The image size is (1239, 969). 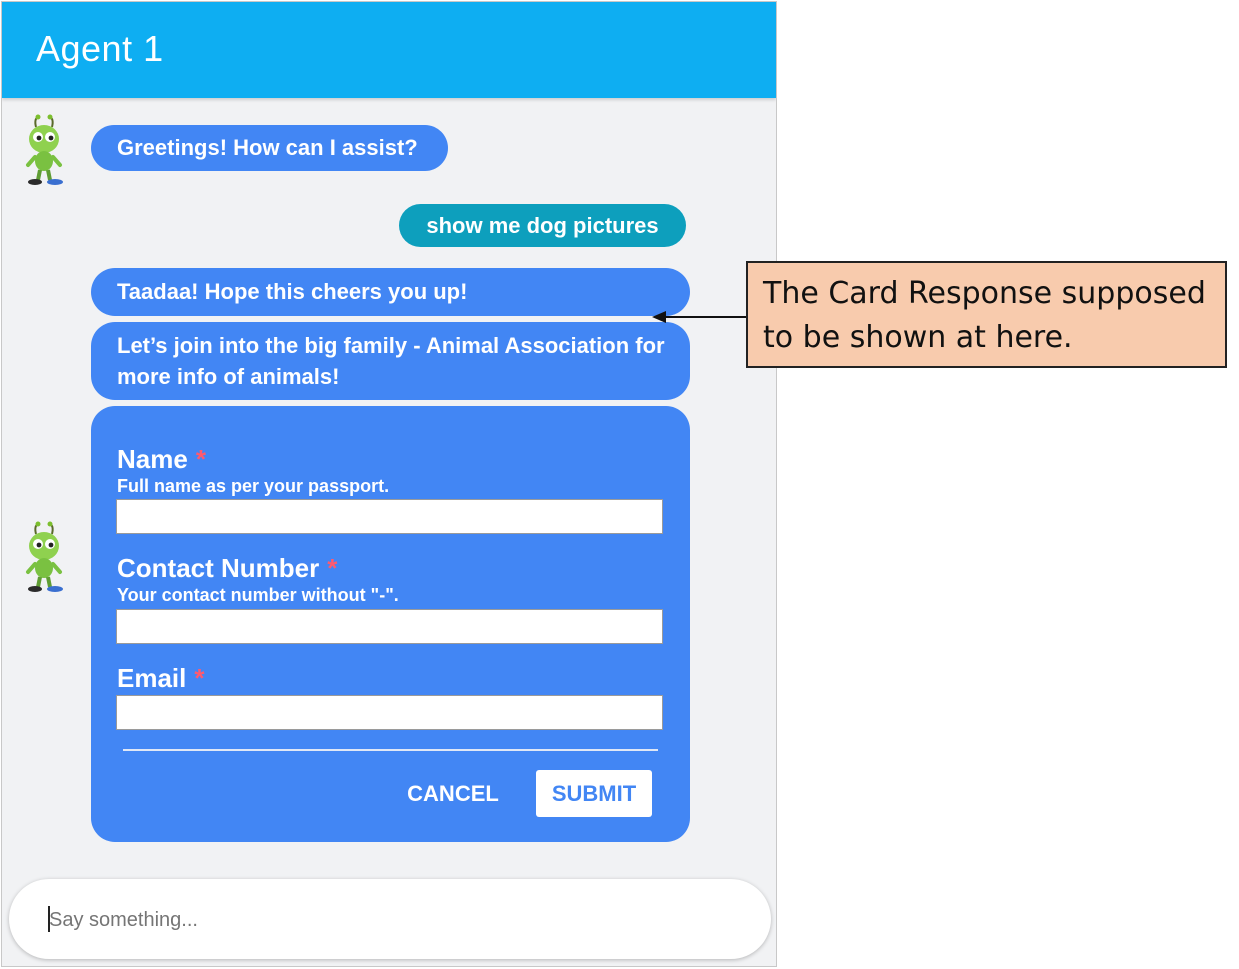 I want to click on email-label: Email *, so click(x=161, y=678).